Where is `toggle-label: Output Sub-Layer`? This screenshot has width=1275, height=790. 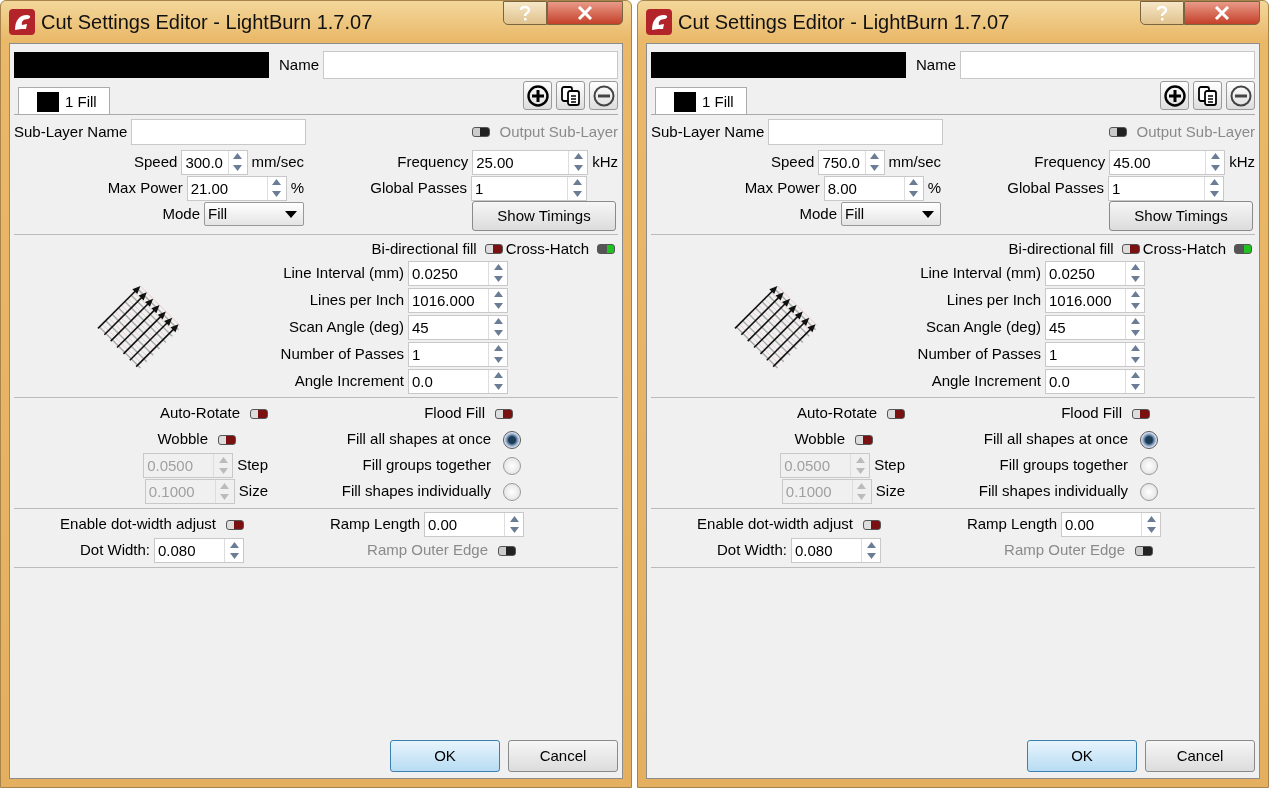 toggle-label: Output Sub-Layer is located at coordinates (558, 131).